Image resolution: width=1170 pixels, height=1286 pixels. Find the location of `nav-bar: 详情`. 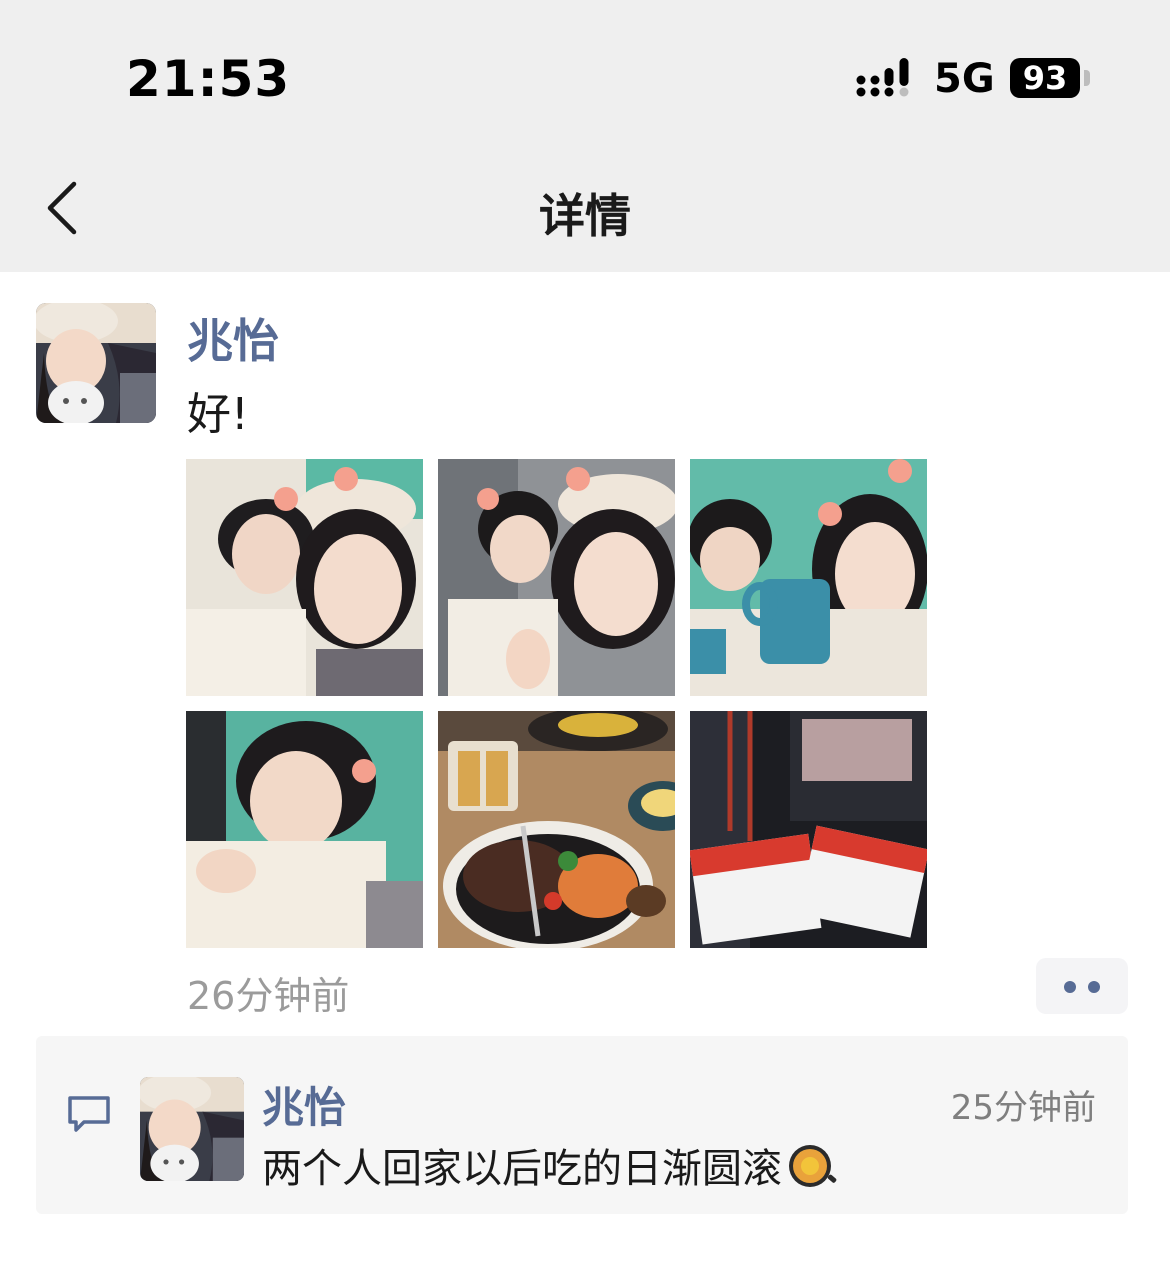

nav-bar: 详情 is located at coordinates (585, 206).